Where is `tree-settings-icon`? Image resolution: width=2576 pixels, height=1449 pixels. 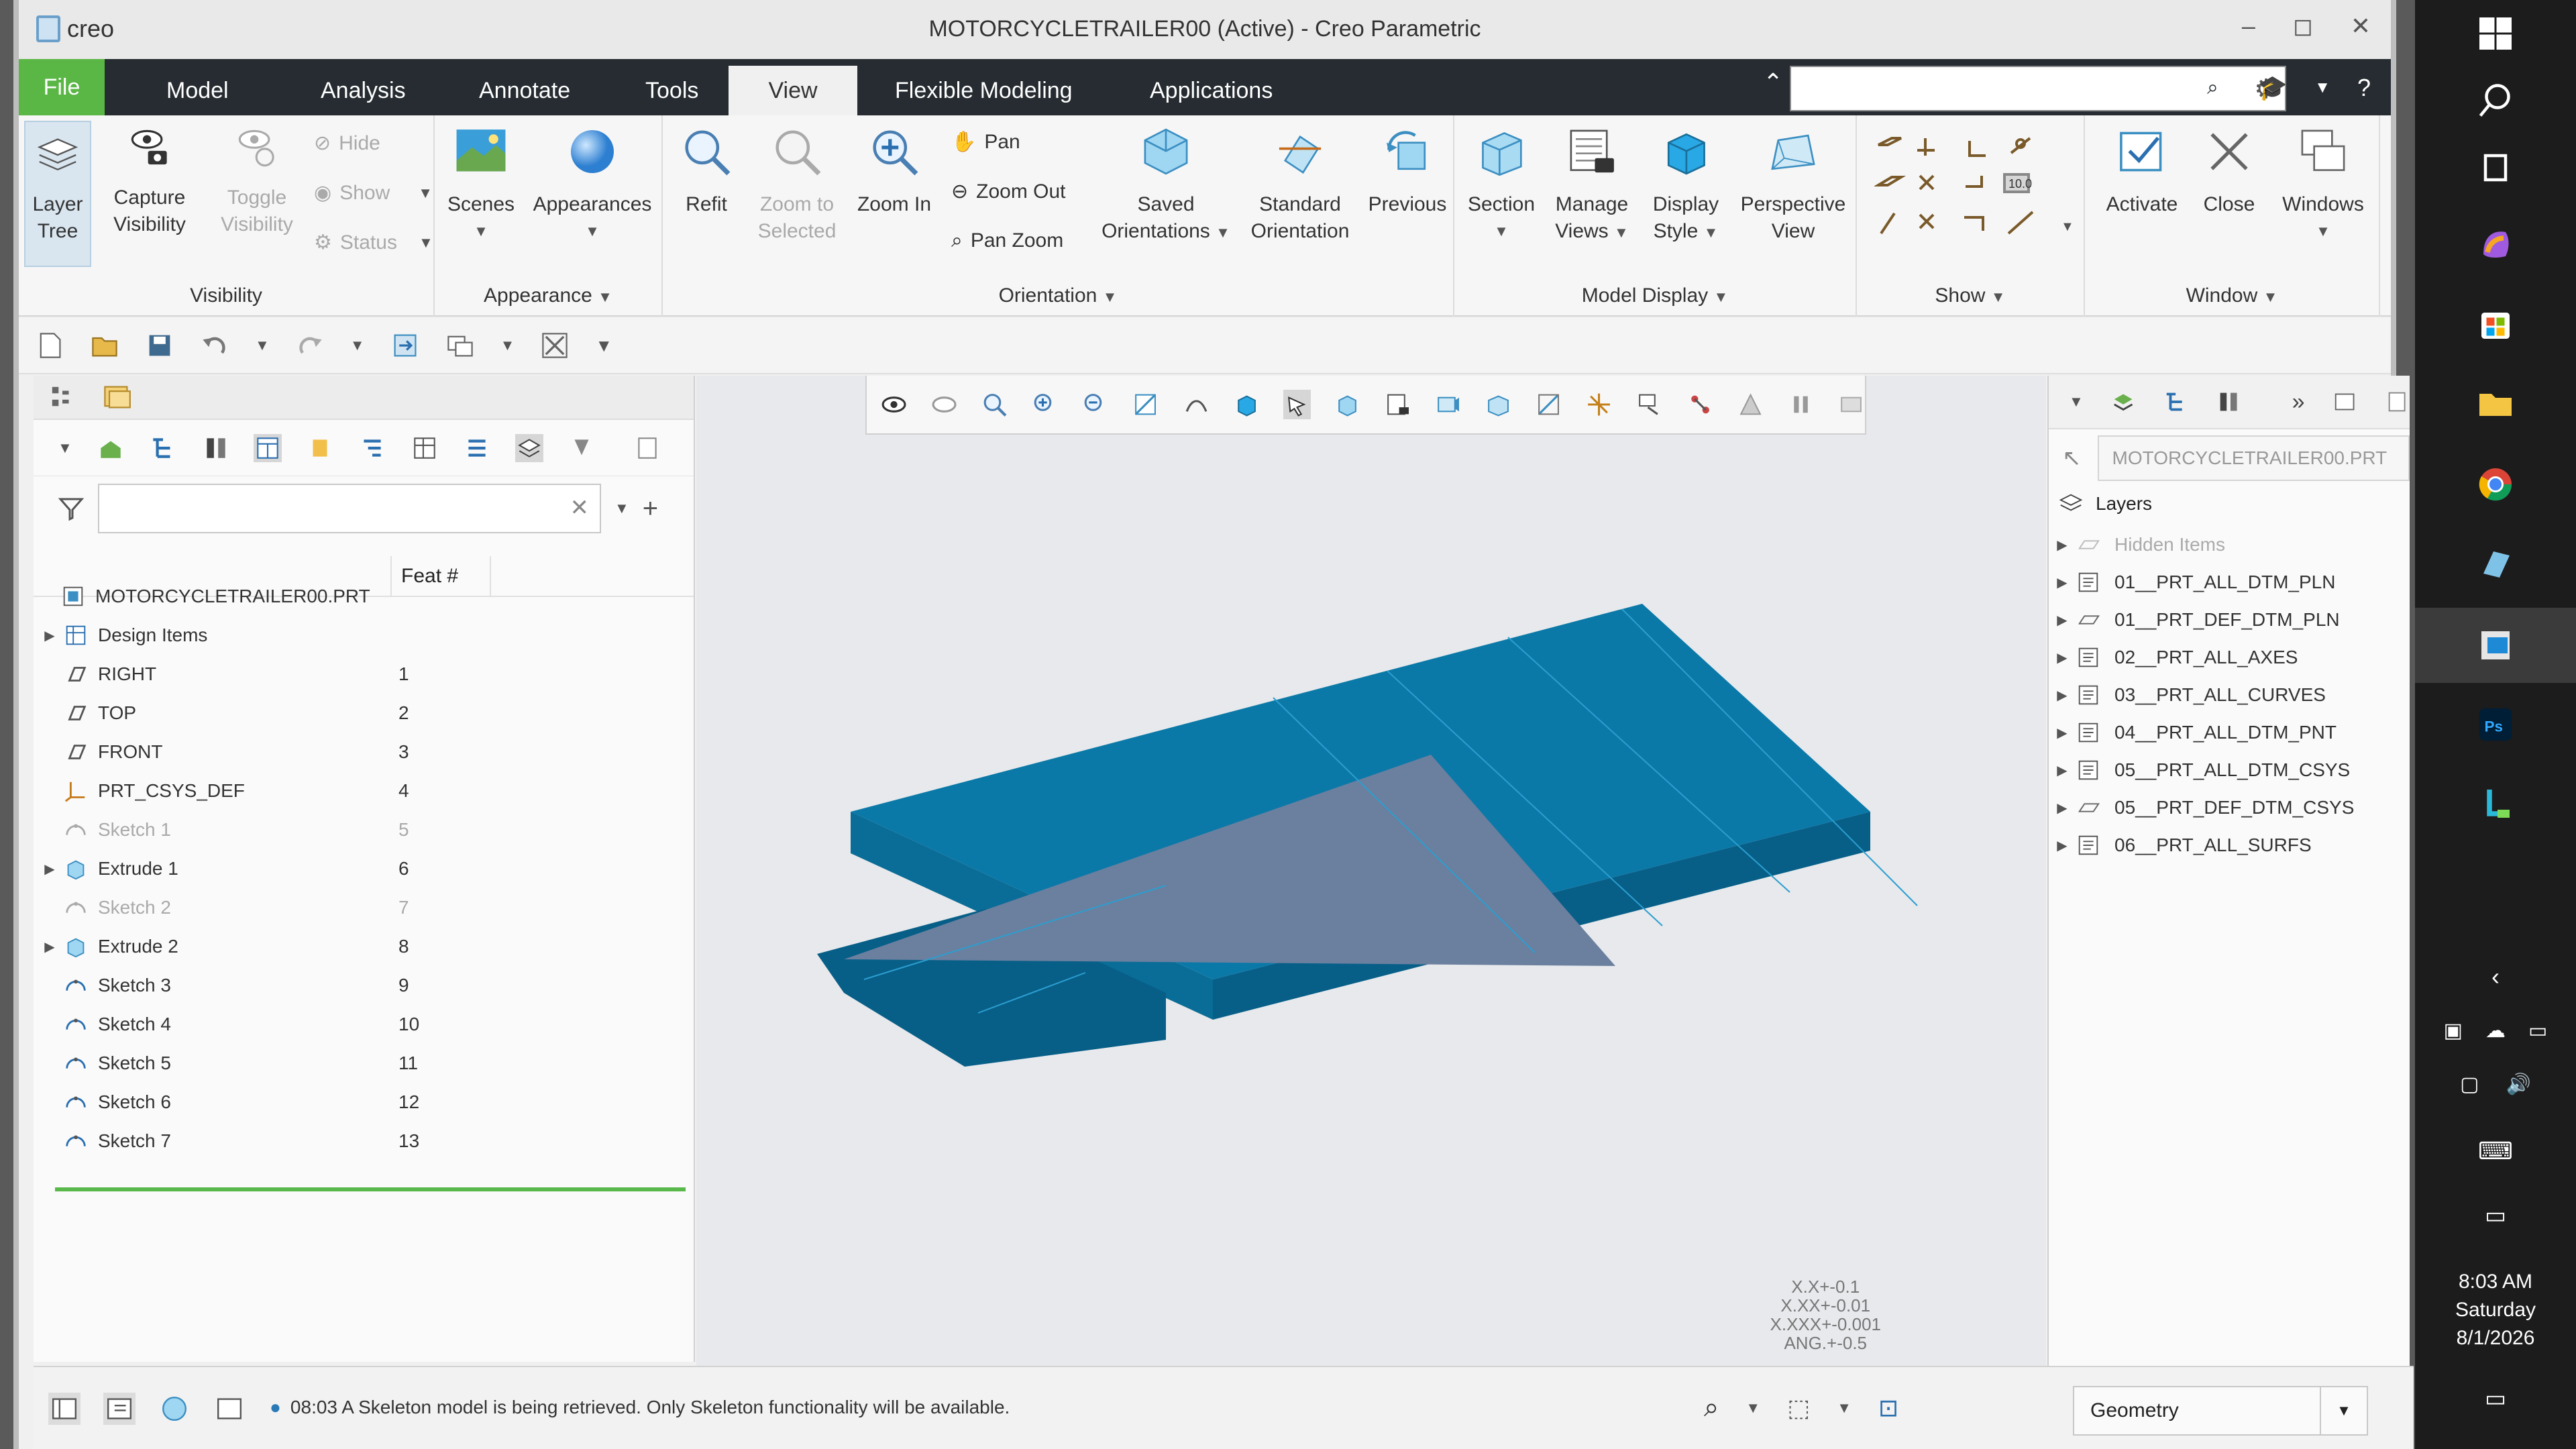
tree-settings-icon is located at coordinates (2175, 402).